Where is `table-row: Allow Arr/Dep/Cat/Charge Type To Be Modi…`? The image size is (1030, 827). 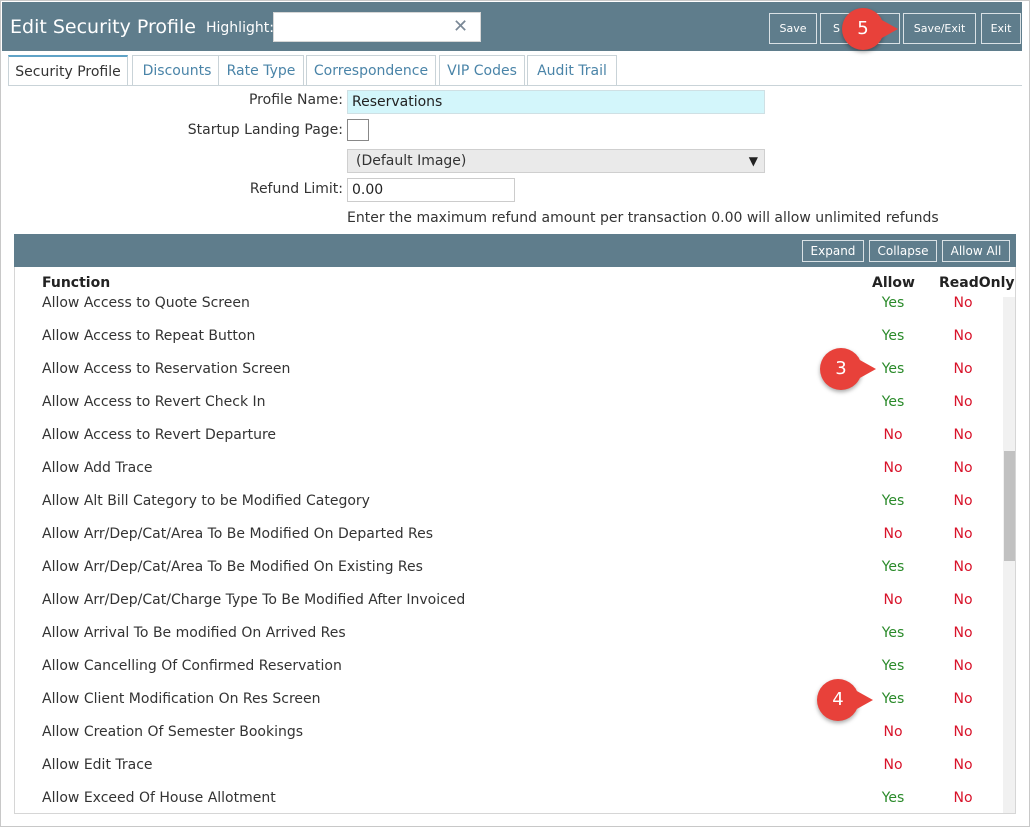 table-row: Allow Arr/Dep/Cat/Charge Type To Be Modi… is located at coordinates (507, 607).